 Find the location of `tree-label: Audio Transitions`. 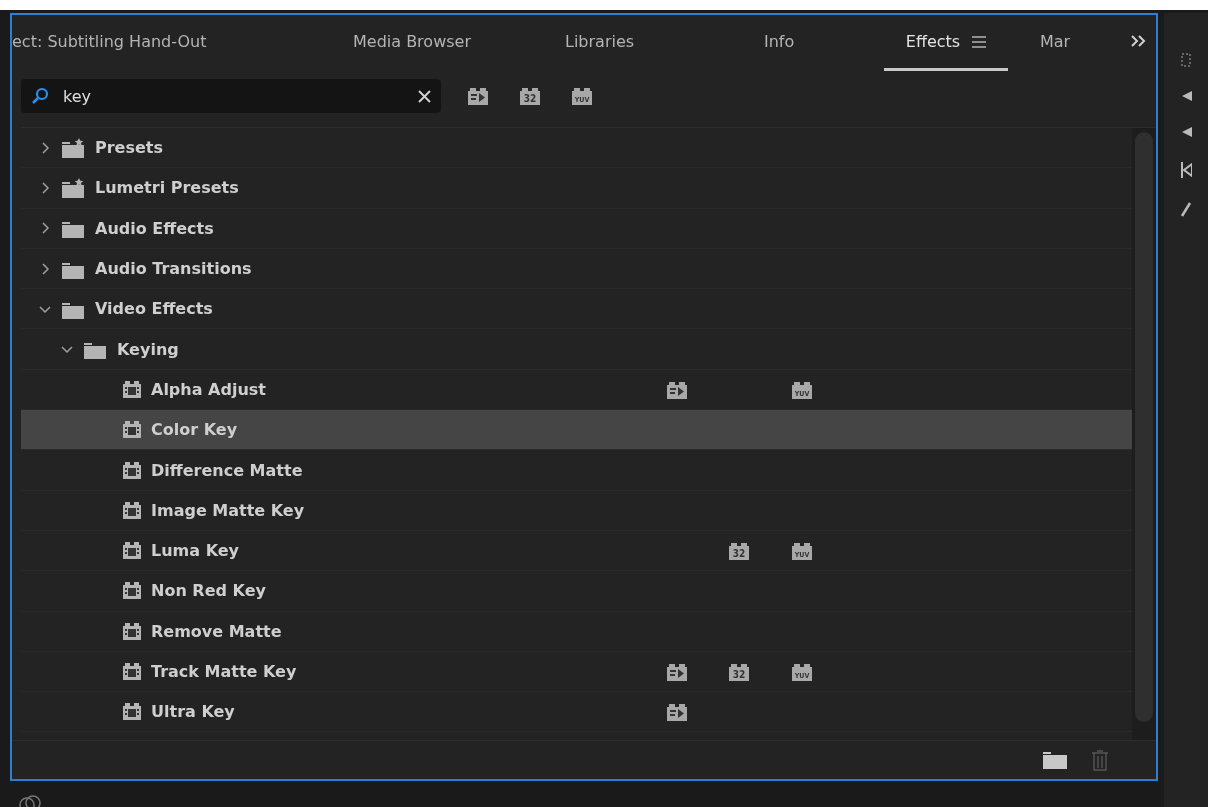

tree-label: Audio Transitions is located at coordinates (173, 269).